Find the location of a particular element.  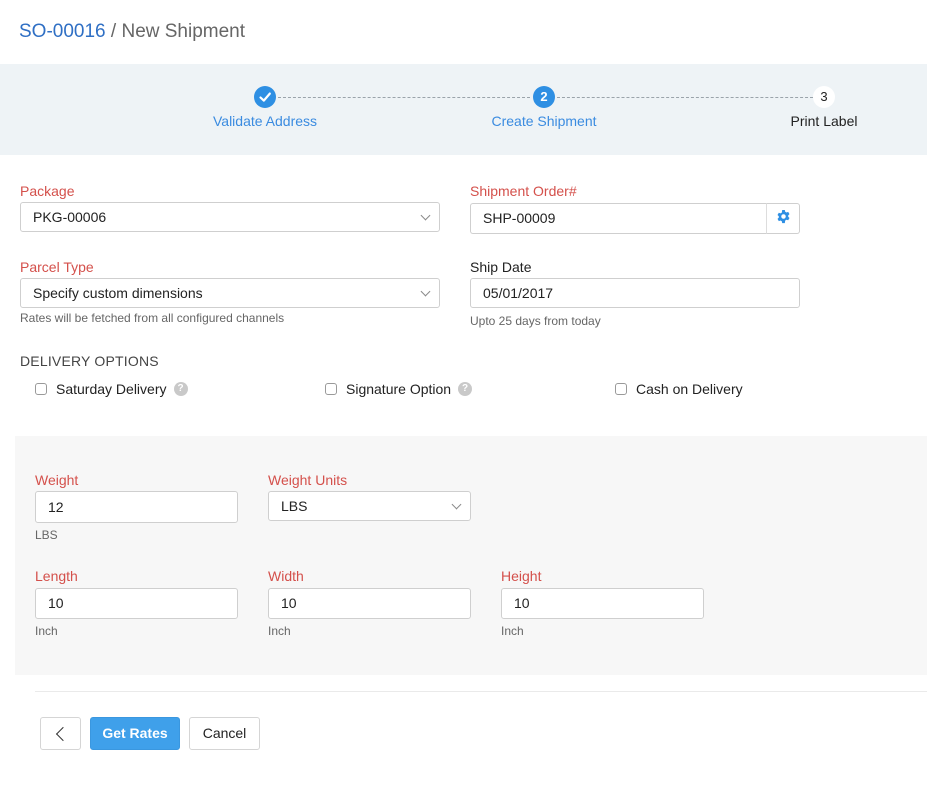

width-input: 10 is located at coordinates (369, 603).